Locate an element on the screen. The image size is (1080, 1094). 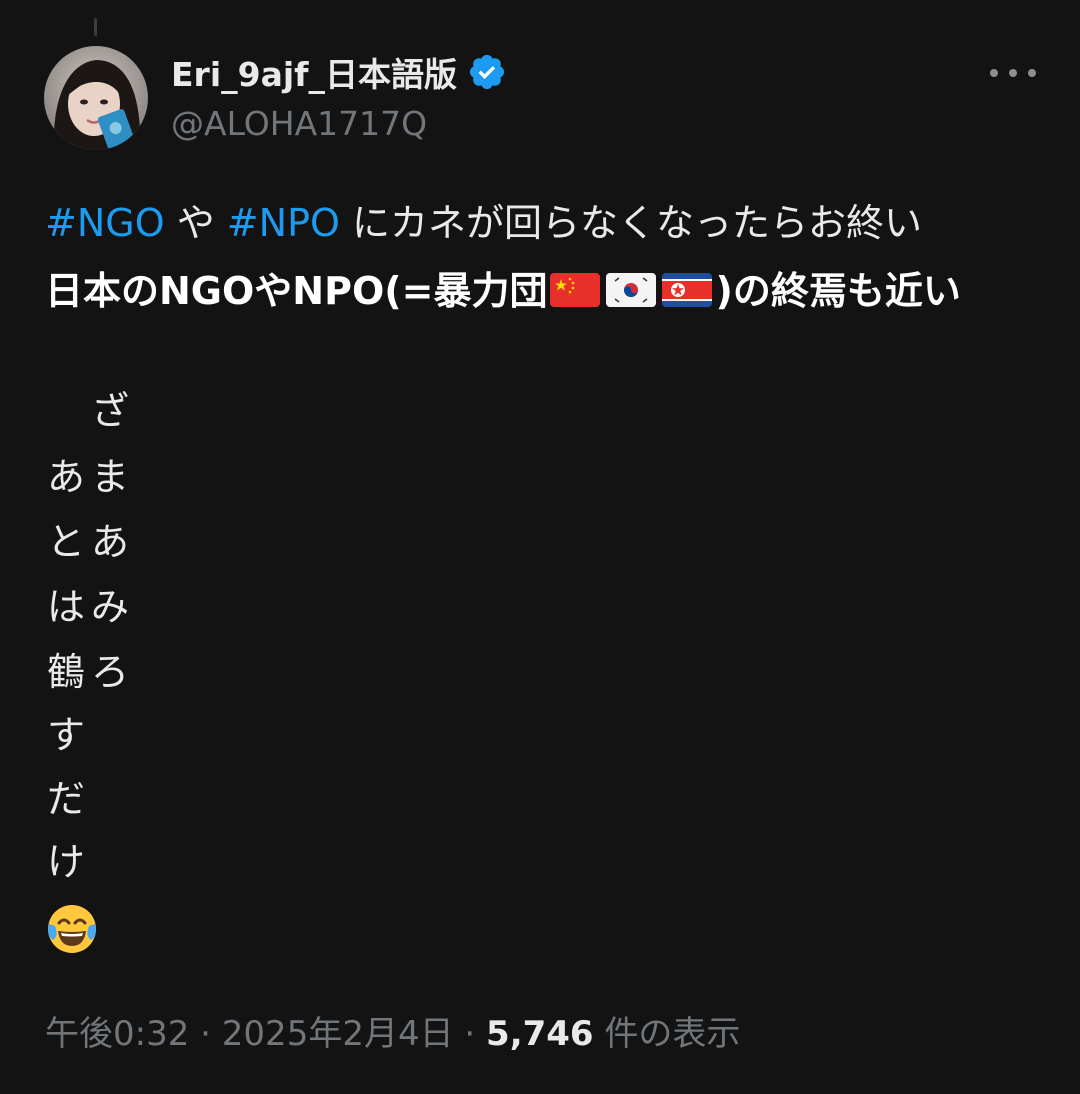
post-meta: 午後0:32 · 2025年2月4日 · 5,746 件の表示 is located at coordinates (392, 1030).